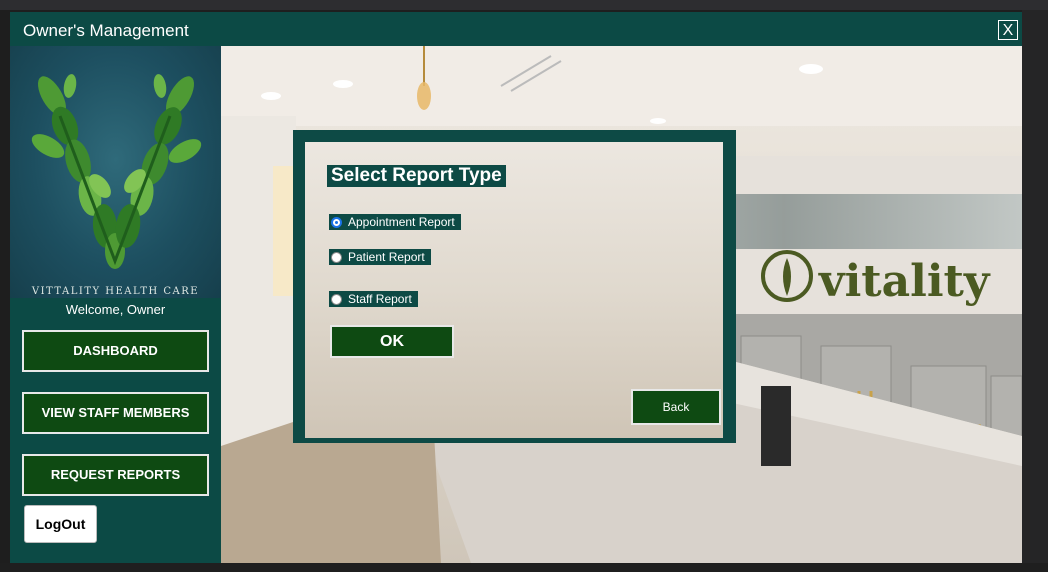  Describe the element at coordinates (386, 257) in the screenshot. I see `option-label: Patient Report` at that location.